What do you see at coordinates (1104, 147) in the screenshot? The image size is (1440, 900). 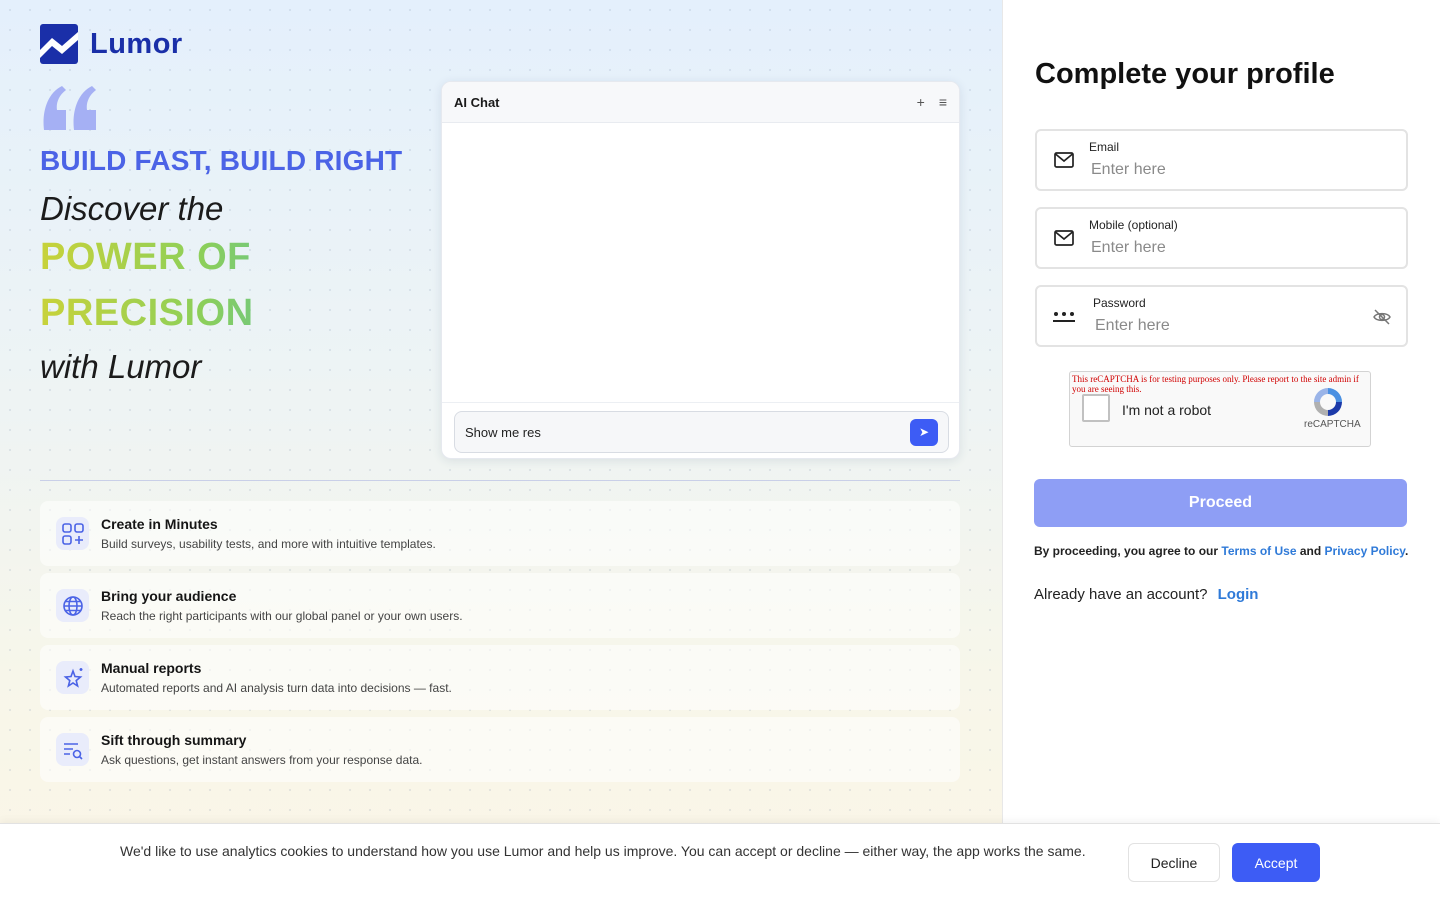 I see `email-label: Email` at bounding box center [1104, 147].